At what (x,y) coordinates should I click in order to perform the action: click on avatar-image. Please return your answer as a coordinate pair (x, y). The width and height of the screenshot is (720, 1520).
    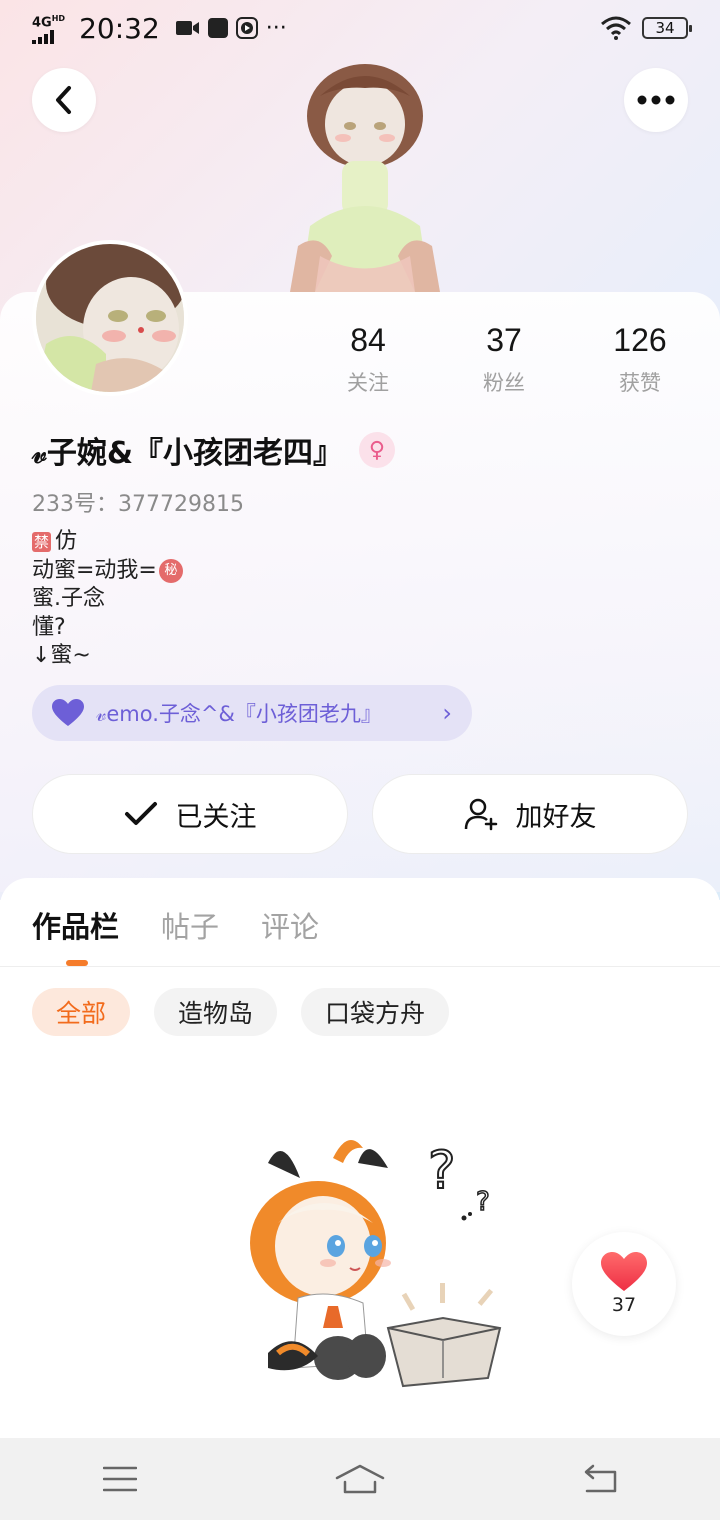
    Looking at the image, I should click on (110, 318).